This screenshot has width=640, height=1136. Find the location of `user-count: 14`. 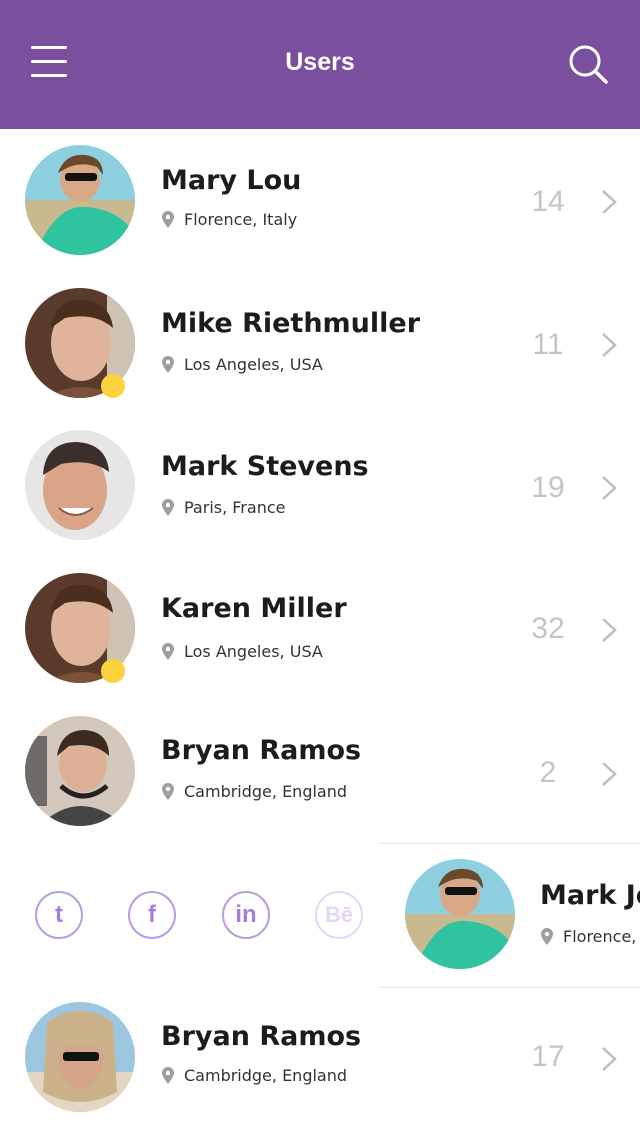

user-count: 14 is located at coordinates (548, 201).